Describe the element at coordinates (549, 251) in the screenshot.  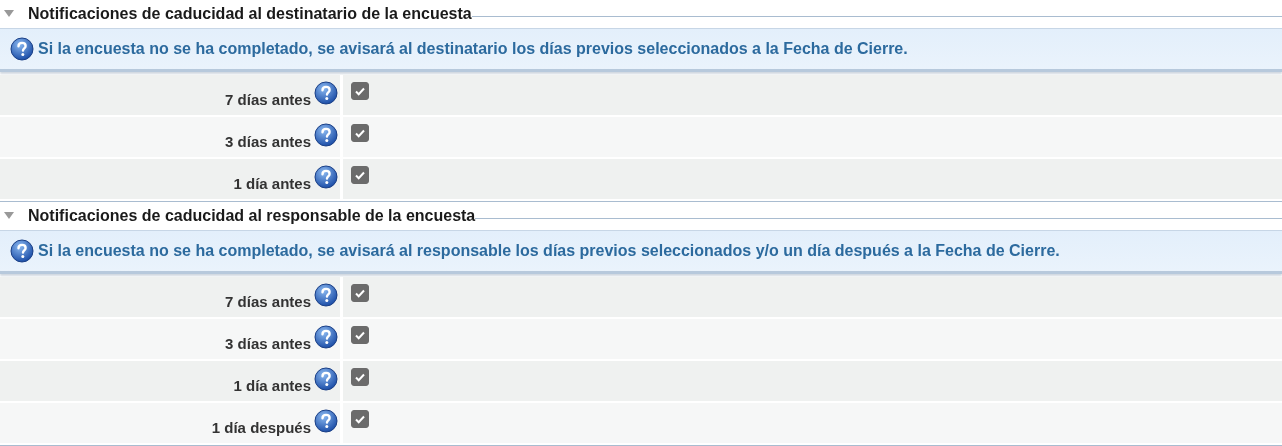
I see `info-text: Si la encuesta no se ha completado, se avisará al responsable los días previos seleccionados y/o un día después a la Fecha de Cierre.` at that location.